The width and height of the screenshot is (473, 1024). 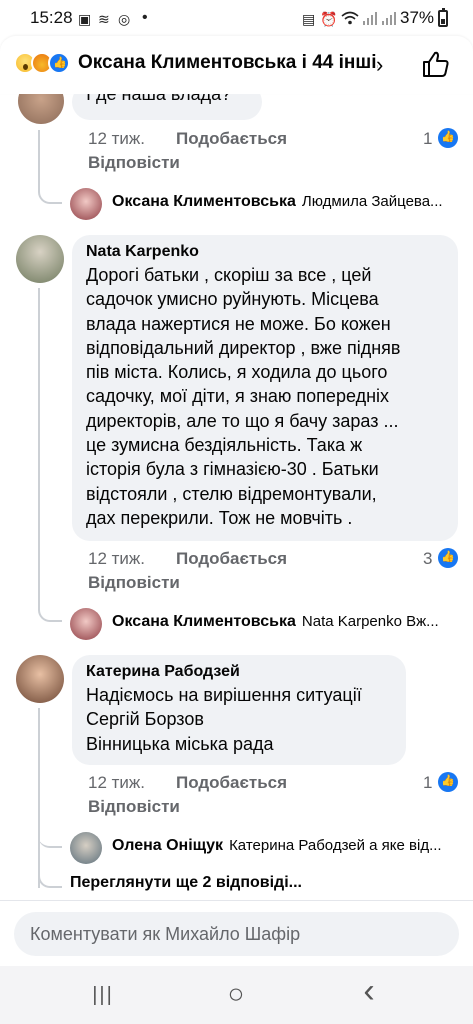 I want to click on comment-bubble: І де наша влада?, so click(x=167, y=107).